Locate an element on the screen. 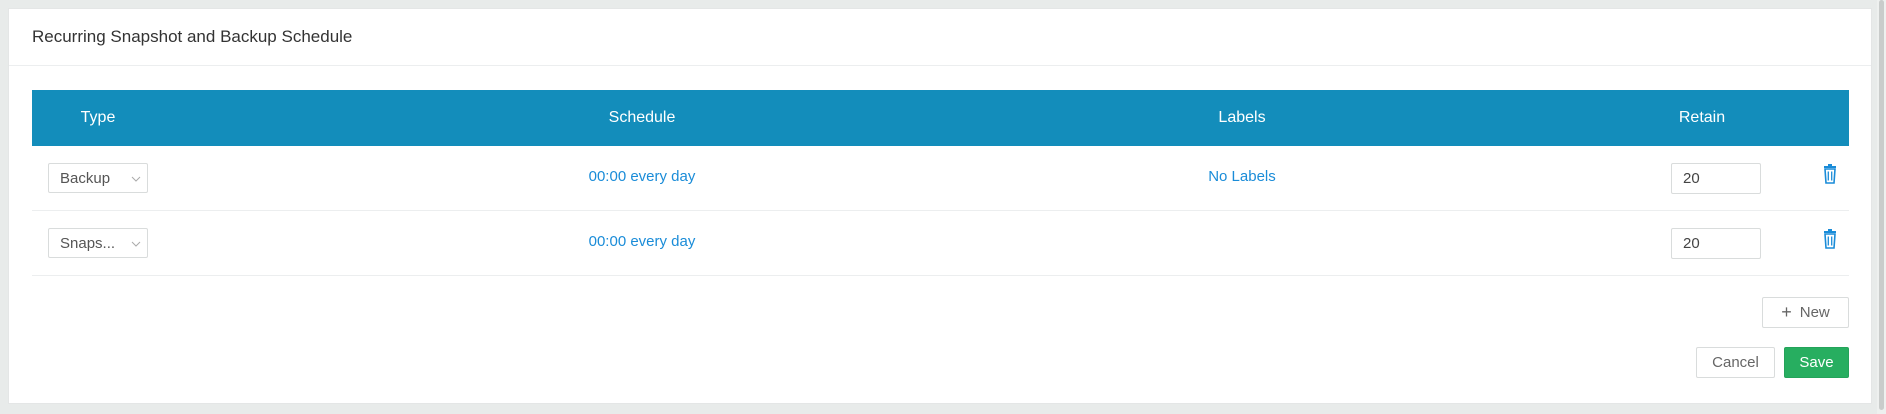 The image size is (1886, 414). add-schedule-label: New is located at coordinates (1814, 312).